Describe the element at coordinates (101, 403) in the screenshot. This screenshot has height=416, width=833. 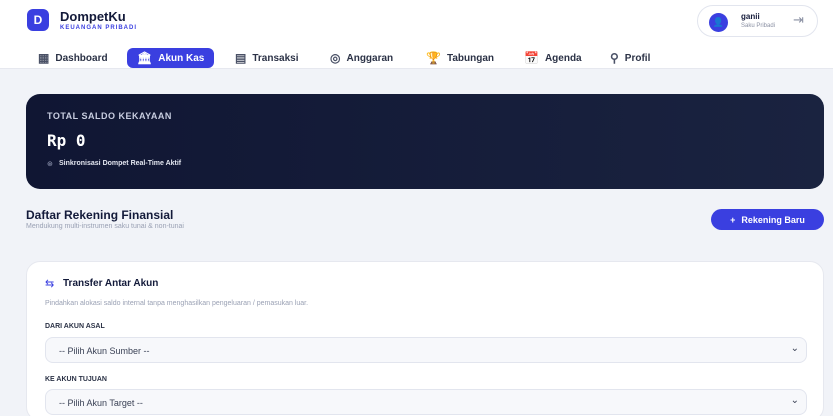
I see `to-account-value: -- Pilih Akun Target --` at that location.